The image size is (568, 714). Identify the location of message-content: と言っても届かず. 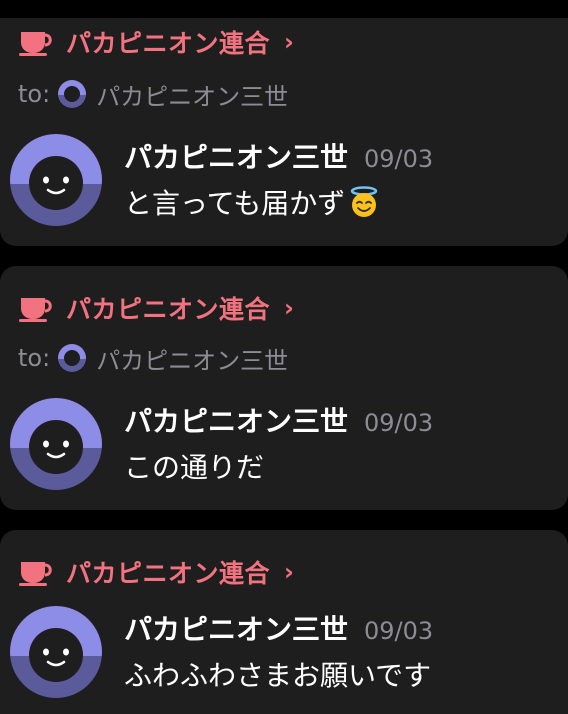
(235, 203).